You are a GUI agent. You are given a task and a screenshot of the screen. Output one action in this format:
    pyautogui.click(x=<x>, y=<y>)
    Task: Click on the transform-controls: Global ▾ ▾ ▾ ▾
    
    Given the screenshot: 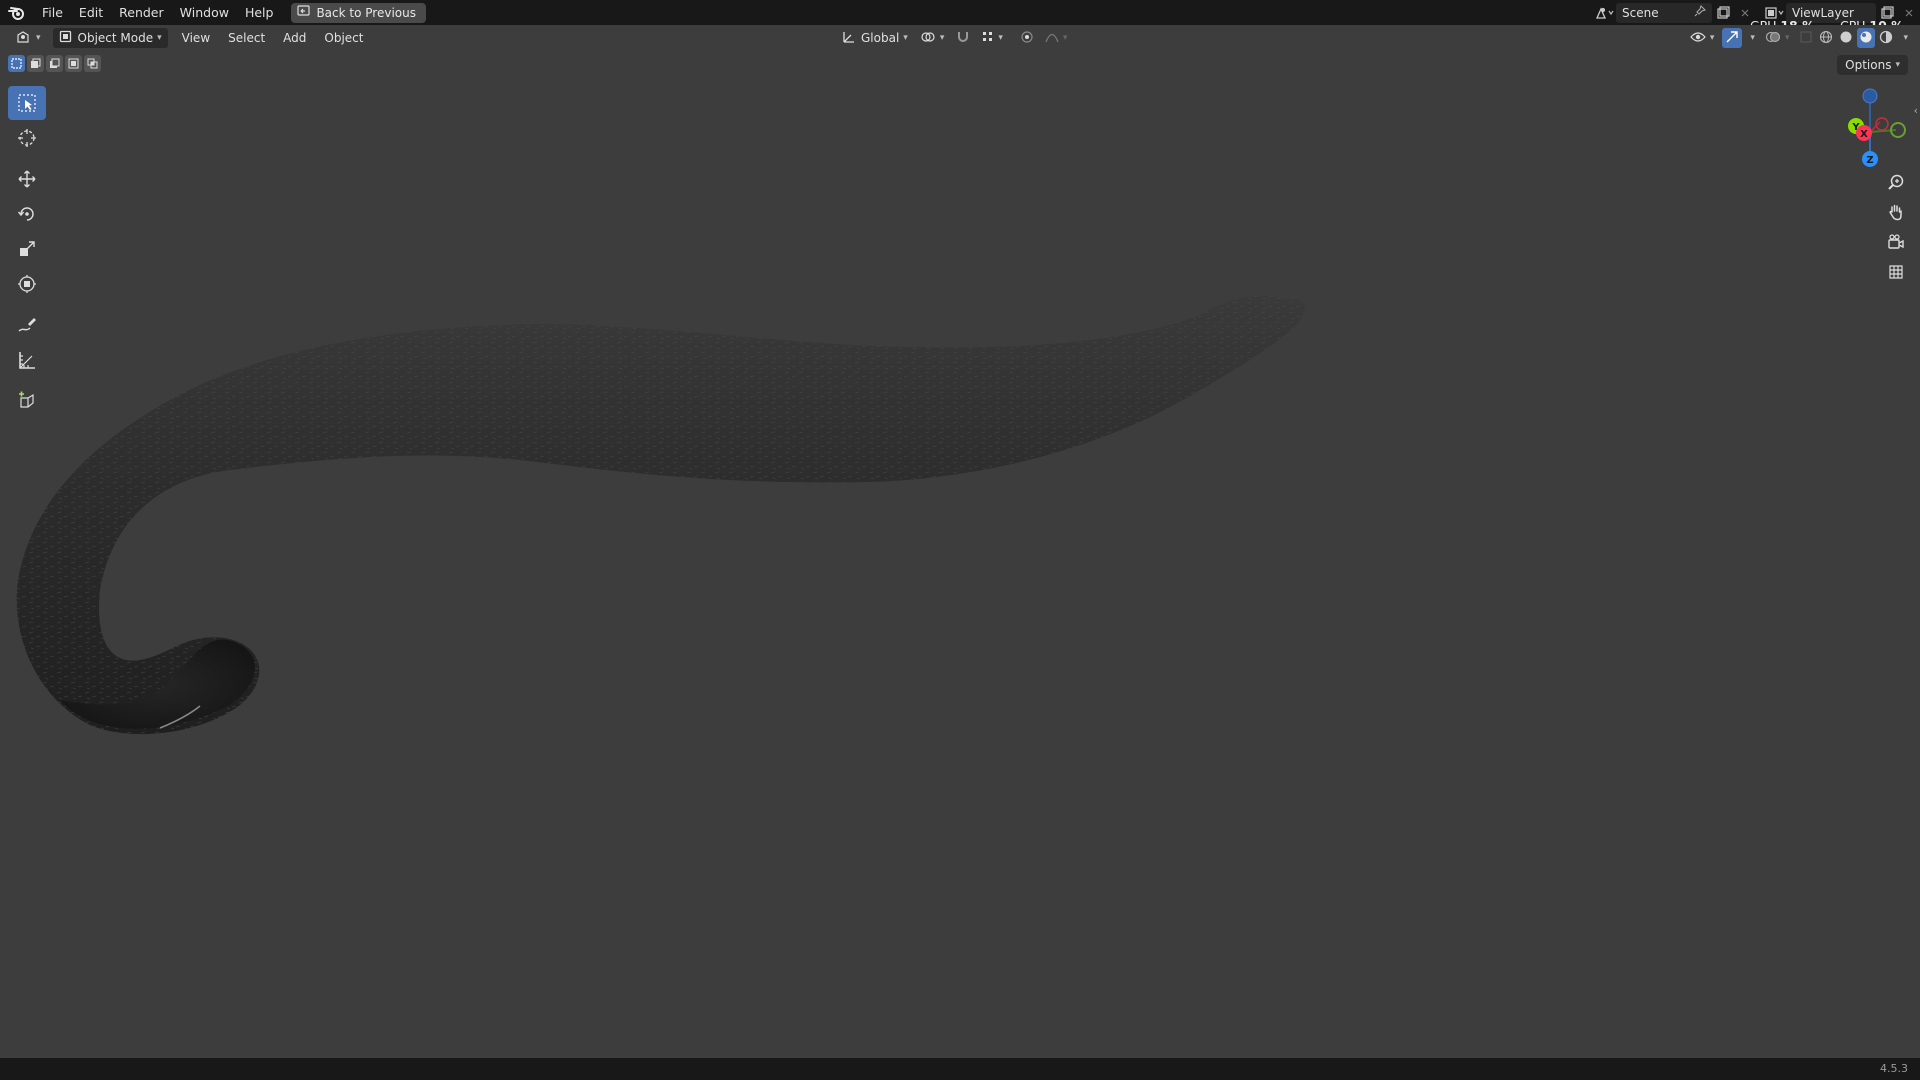 What is the action you would take?
    pyautogui.click(x=954, y=38)
    